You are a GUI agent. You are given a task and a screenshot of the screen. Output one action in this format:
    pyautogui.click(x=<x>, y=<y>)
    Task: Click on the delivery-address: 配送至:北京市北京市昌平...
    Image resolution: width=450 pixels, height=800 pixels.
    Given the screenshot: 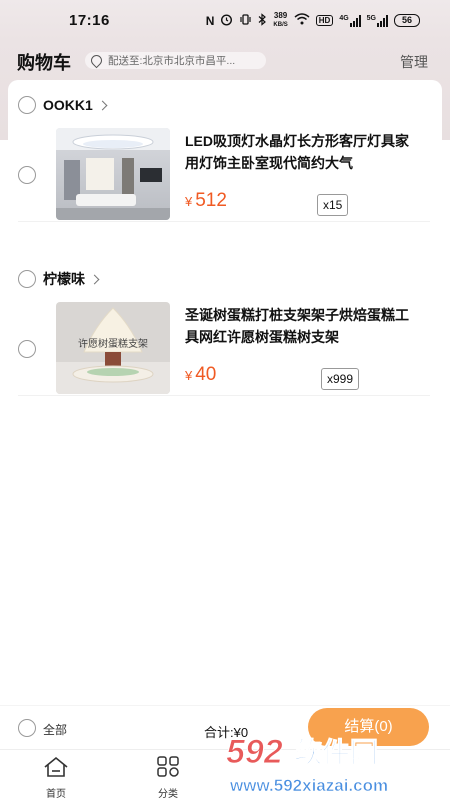 What is the action you would take?
    pyautogui.click(x=175, y=60)
    